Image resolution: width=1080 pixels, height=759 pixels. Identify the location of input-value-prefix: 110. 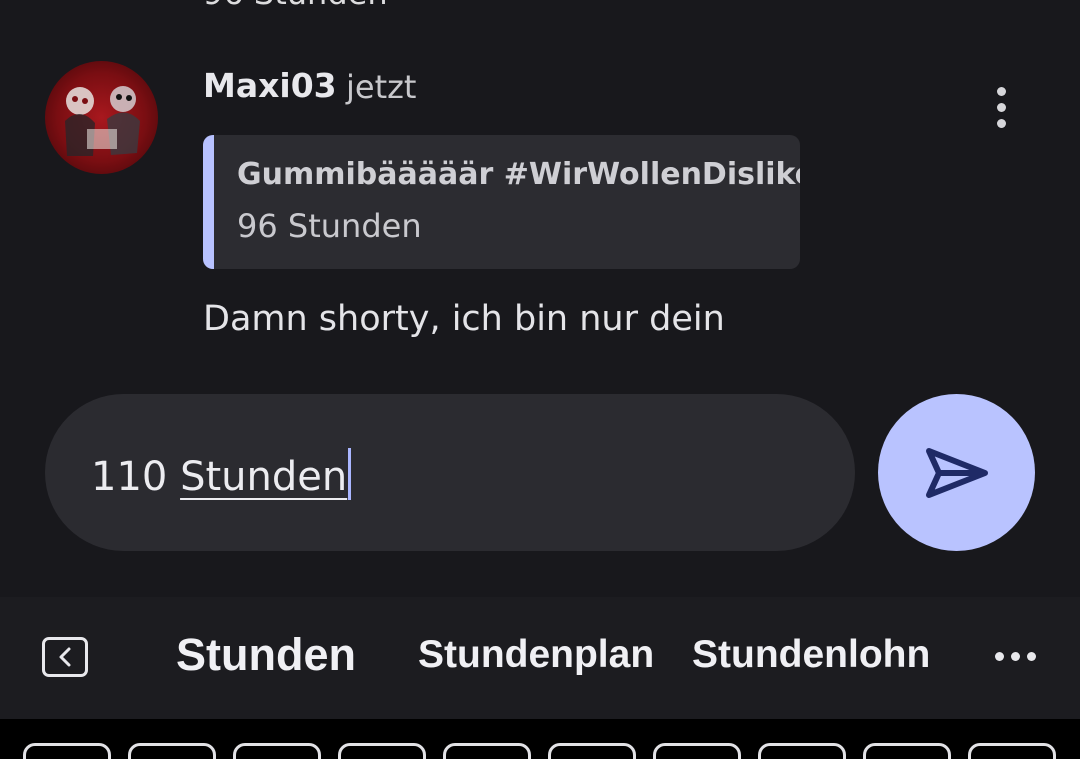
(136, 477).